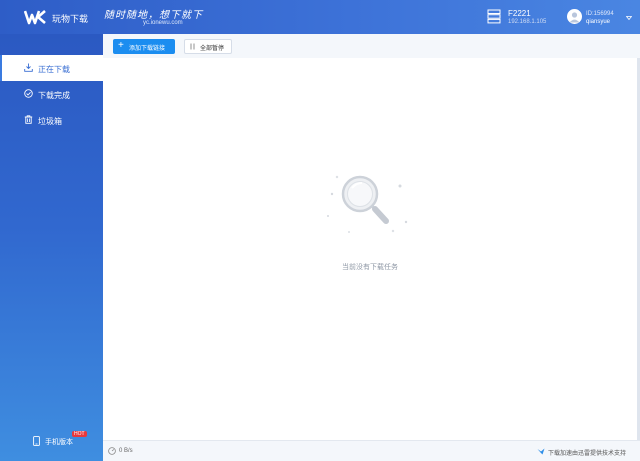 The height and width of the screenshot is (461, 640). I want to click on speed-gauge-icon, so click(112, 451).